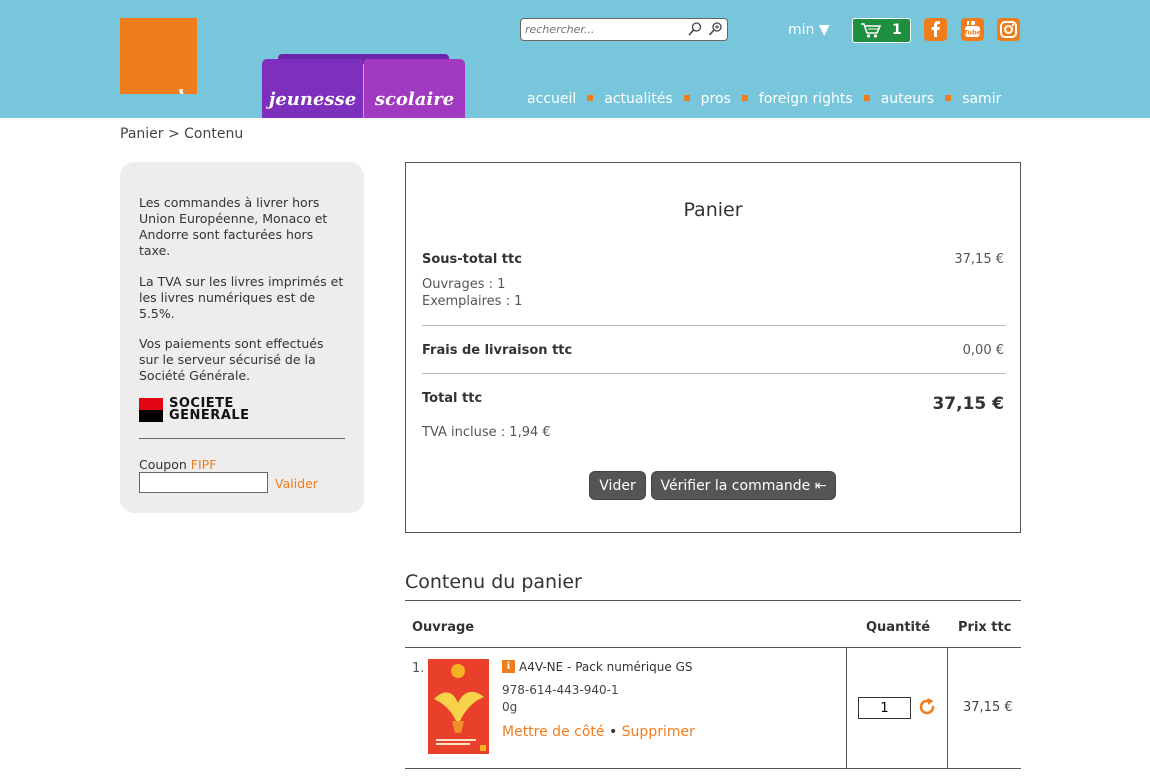 This screenshot has height=777, width=1150. Describe the element at coordinates (312, 99) in the screenshot. I see `jeunesse-label: jeunesse` at that location.